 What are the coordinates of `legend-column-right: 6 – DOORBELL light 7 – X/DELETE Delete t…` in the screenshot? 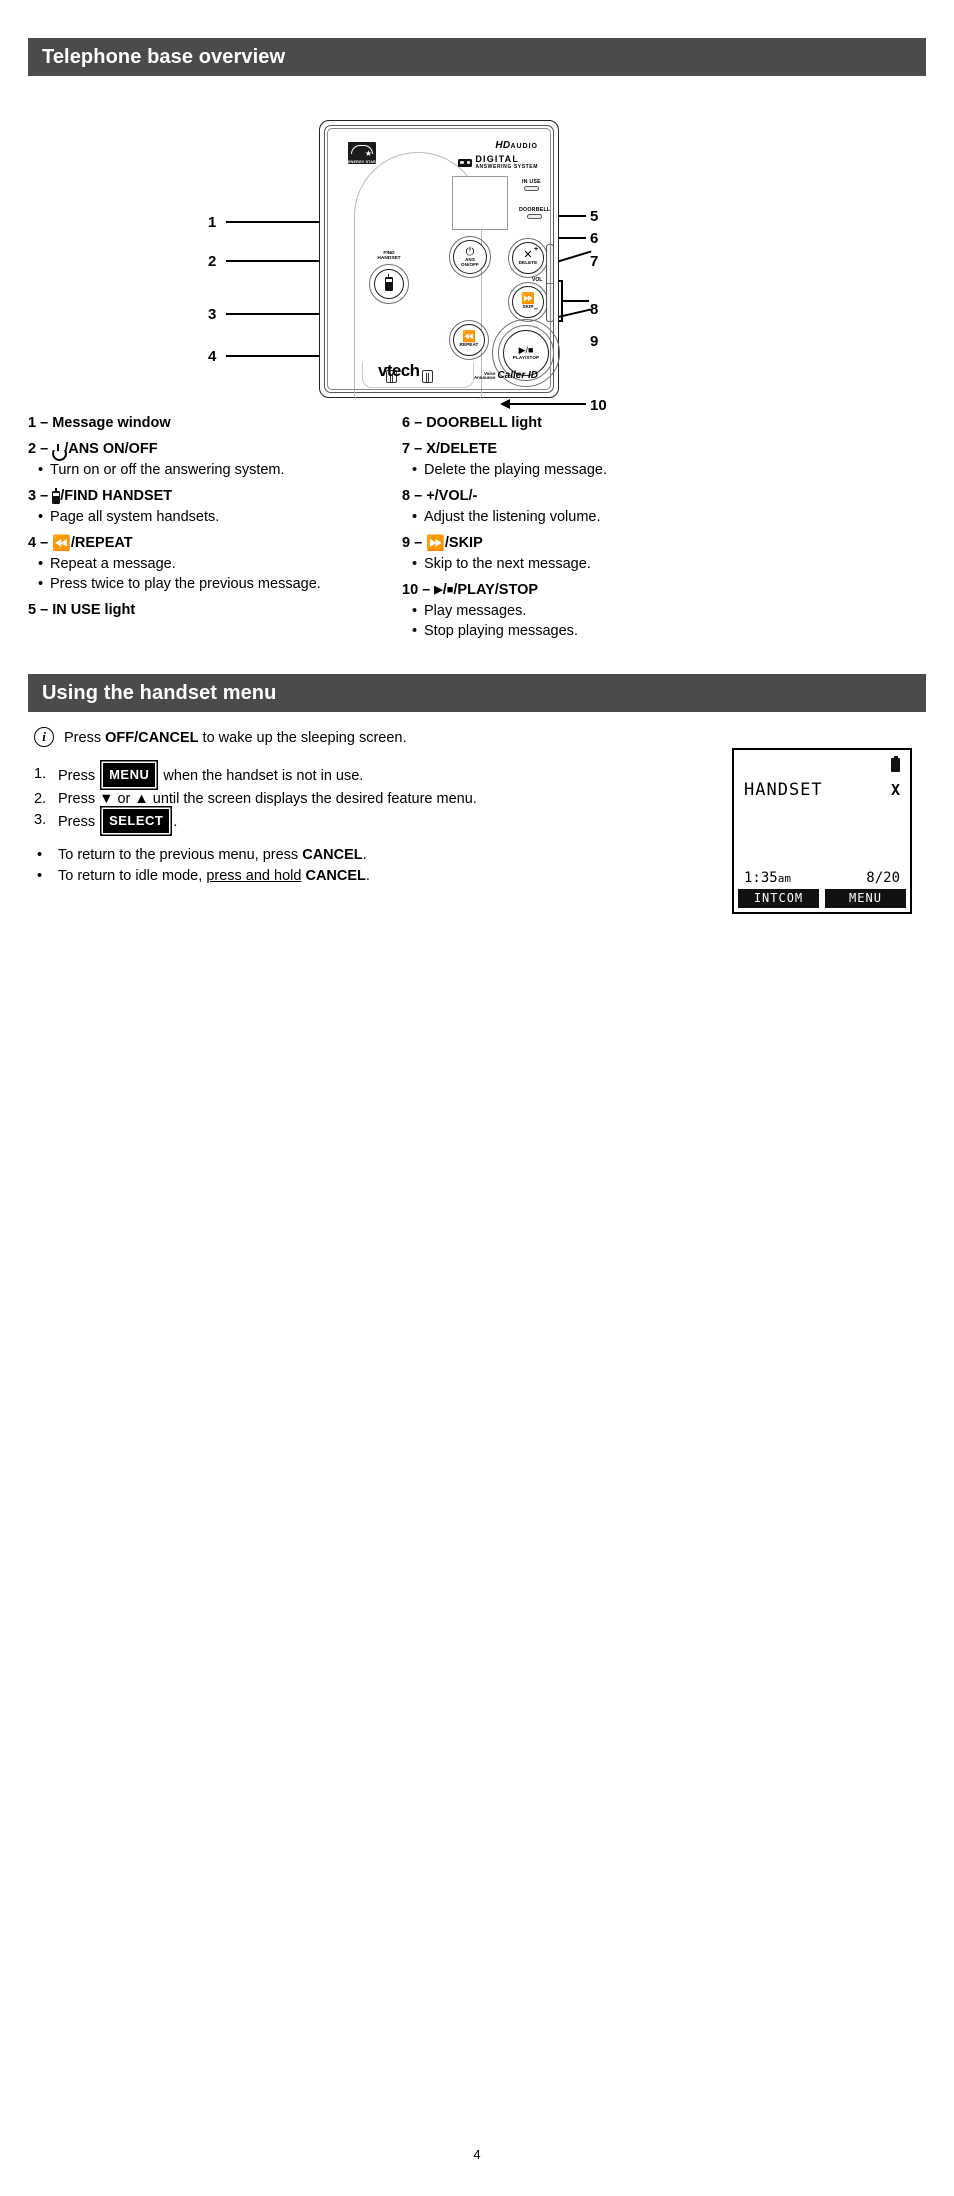 It's located at (567, 531).